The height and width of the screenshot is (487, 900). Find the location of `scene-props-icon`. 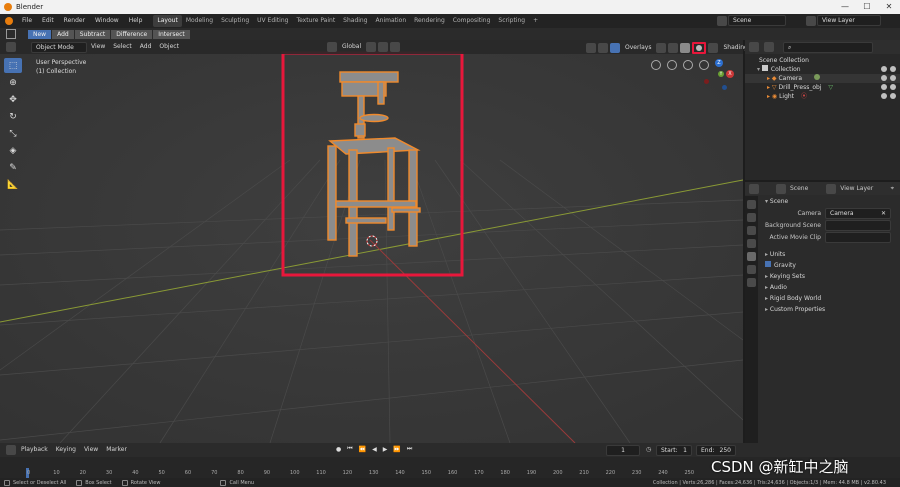

scene-props-icon is located at coordinates (751, 256).